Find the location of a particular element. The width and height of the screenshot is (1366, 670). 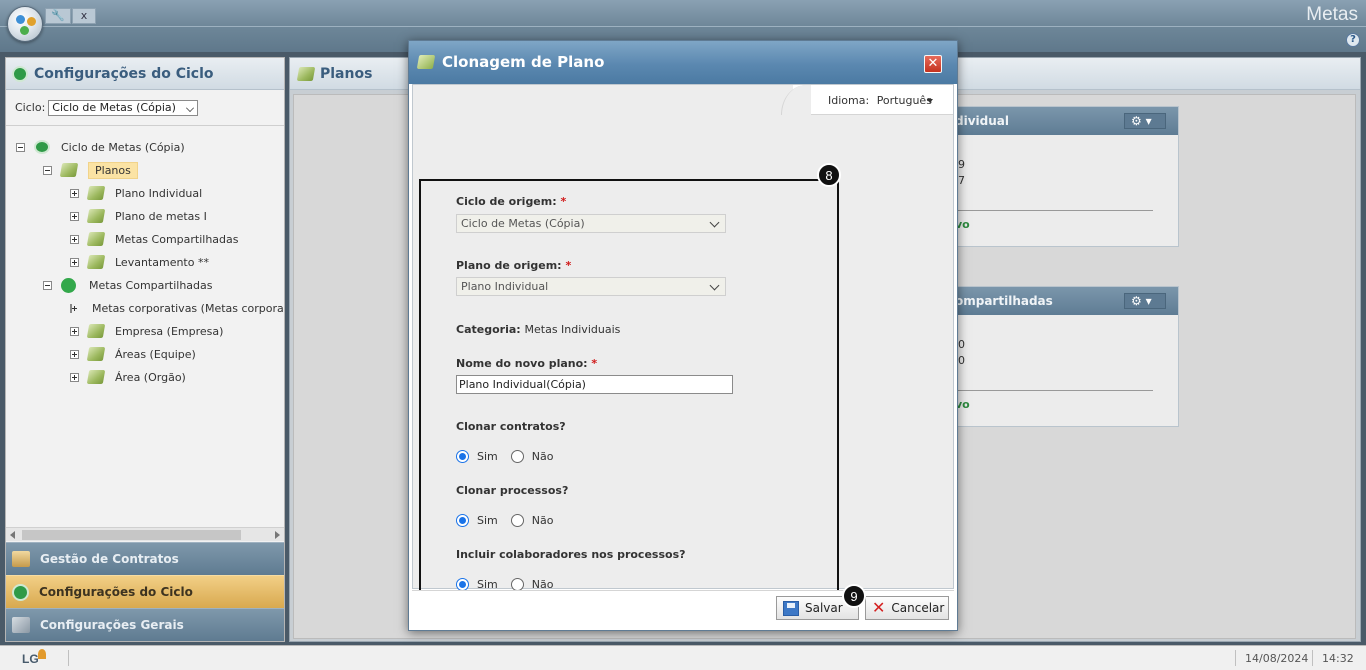

clone-processes-yes-radio is located at coordinates (462, 520).